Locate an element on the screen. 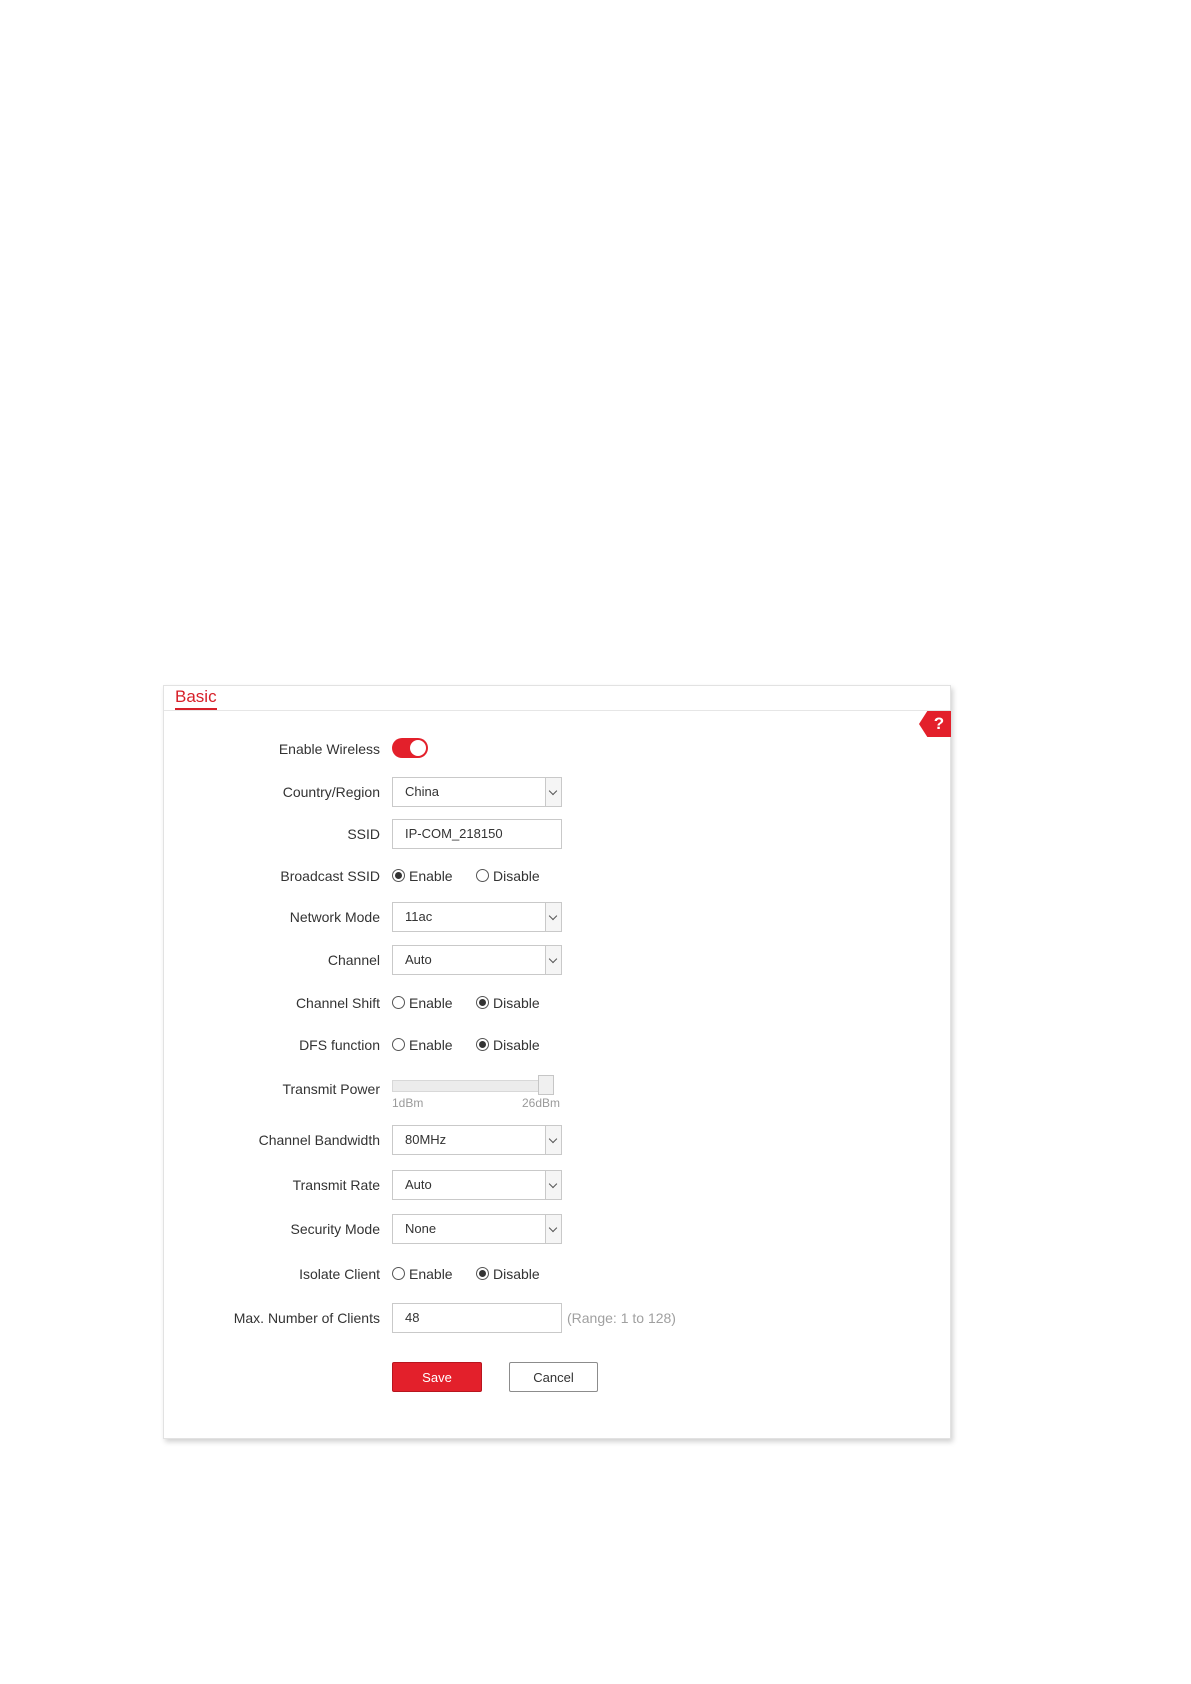 The image size is (1191, 1684). channel-shift-disable-radio: Disable is located at coordinates (508, 1003).